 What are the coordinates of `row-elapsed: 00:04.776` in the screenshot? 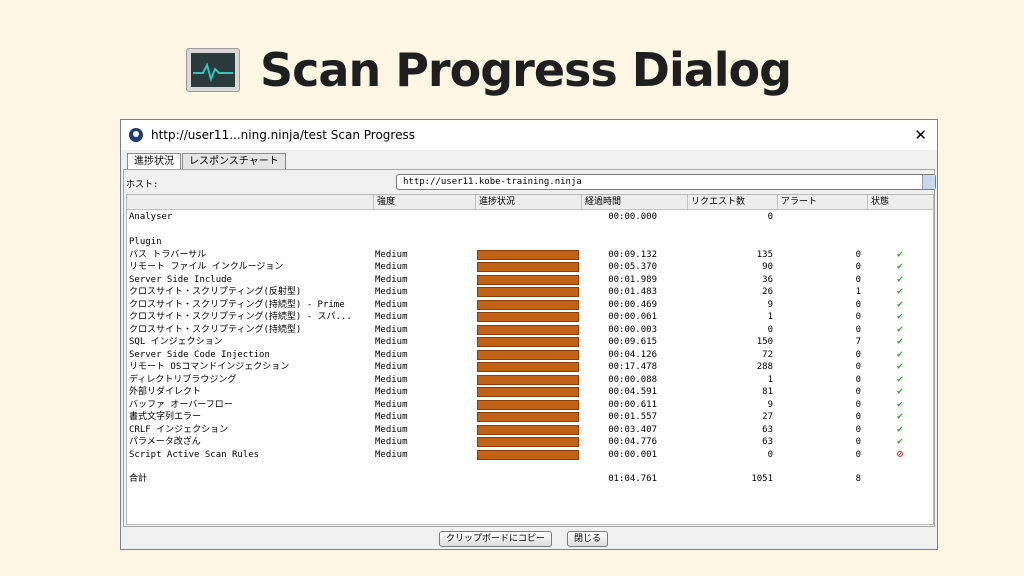 It's located at (632, 442).